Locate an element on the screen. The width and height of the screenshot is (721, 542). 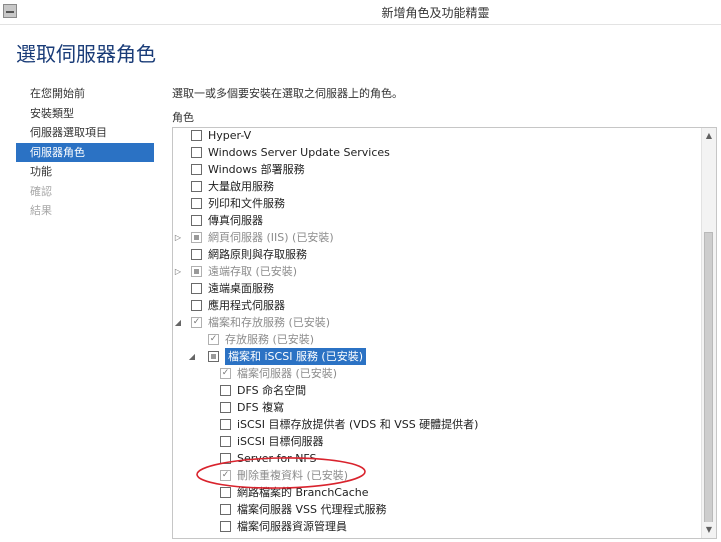
role-label: Hyper-V is located at coordinates (230, 135).